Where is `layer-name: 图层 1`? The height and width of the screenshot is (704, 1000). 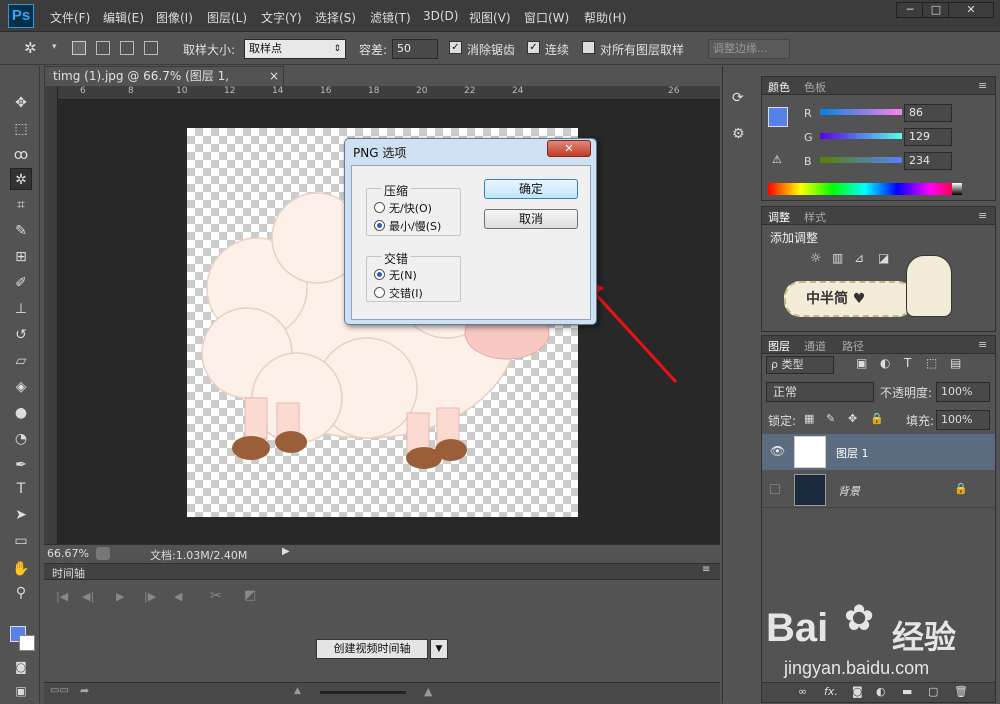
layer-name: 图层 1 is located at coordinates (852, 453).